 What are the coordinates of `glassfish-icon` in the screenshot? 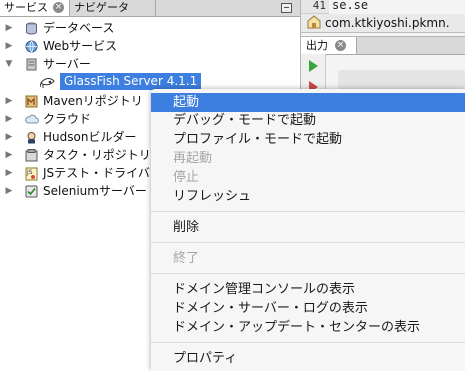 It's located at (47, 82).